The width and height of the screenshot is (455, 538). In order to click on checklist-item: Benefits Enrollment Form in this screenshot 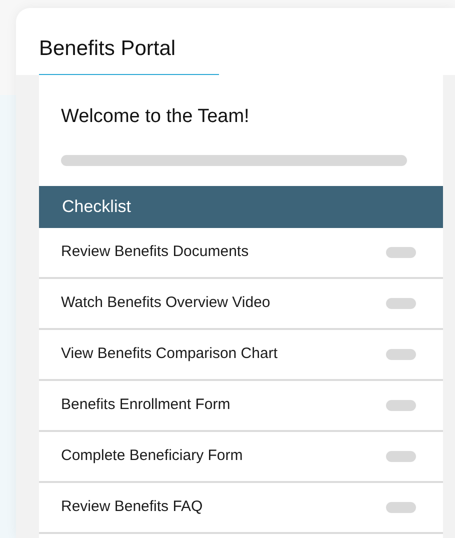, I will do `click(241, 406)`.